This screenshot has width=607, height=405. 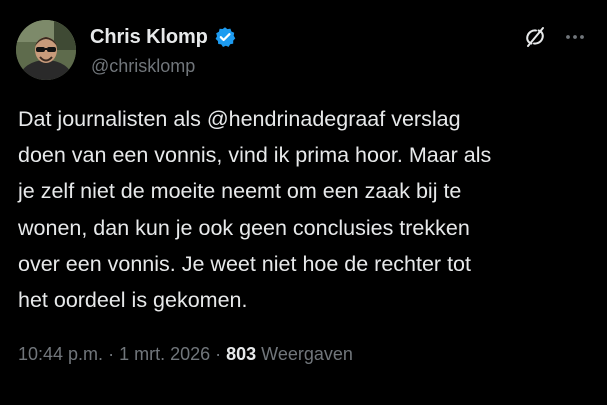 I want to click on tweet-time: 10:44 p.m., so click(x=60, y=354).